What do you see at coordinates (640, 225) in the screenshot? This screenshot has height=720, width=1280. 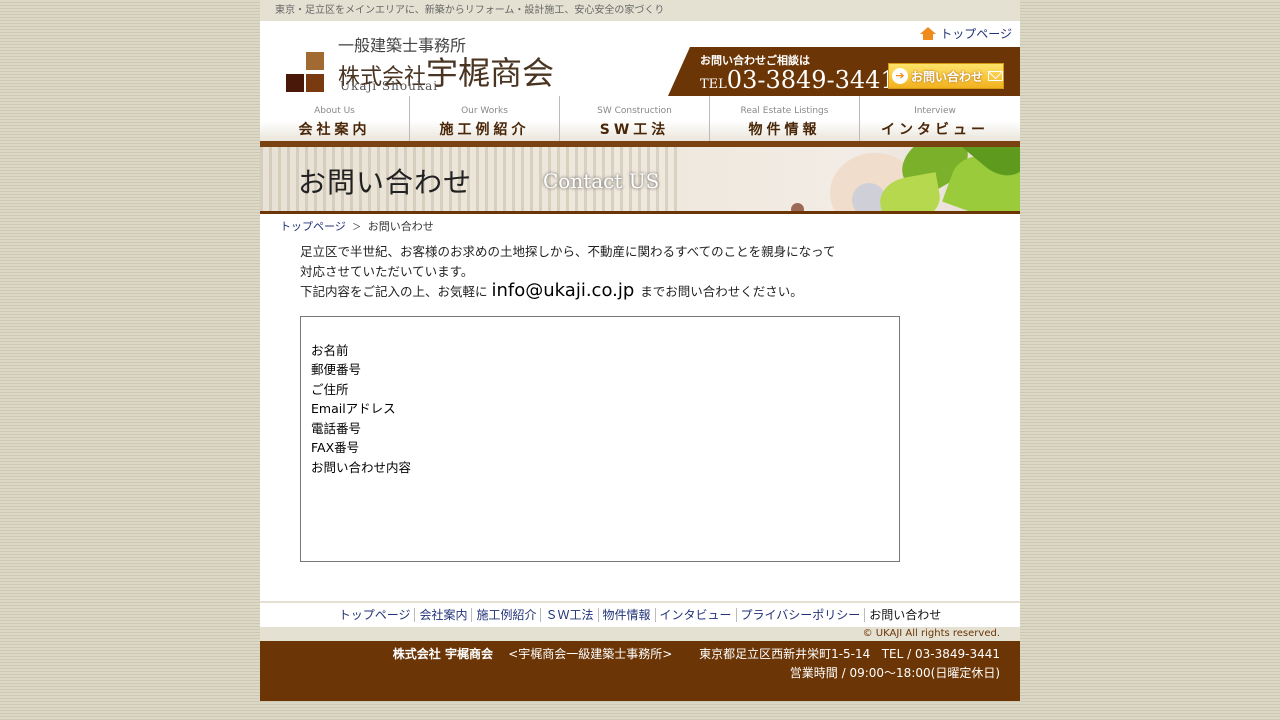 I see `breadcrumb: トップページ ＞ お問い合わせ` at bounding box center [640, 225].